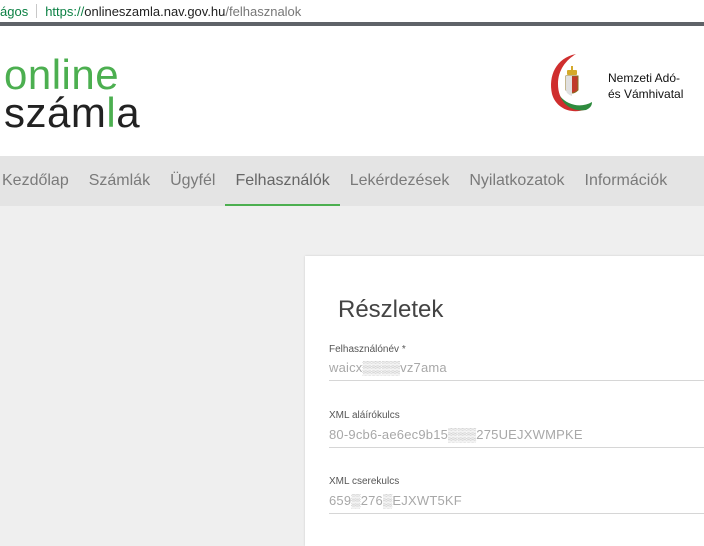  I want to click on logo-line-2: számla, so click(72, 113).